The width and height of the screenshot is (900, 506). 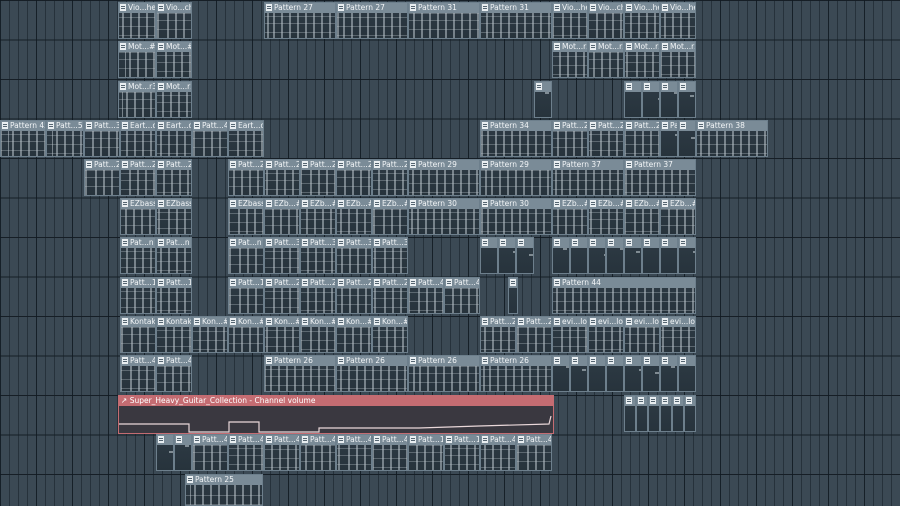 What do you see at coordinates (102, 138) in the screenshot?
I see `pattern-clip: Patt...37` at bounding box center [102, 138].